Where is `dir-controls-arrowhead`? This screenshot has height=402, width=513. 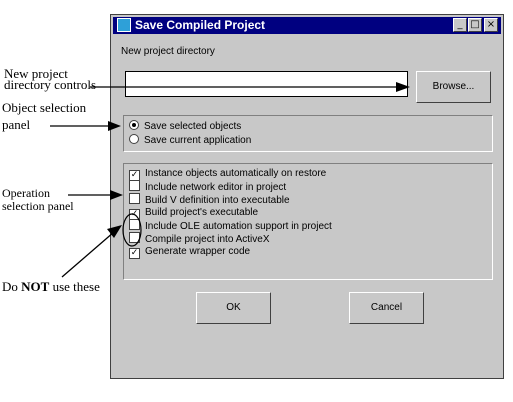 dir-controls-arrowhead is located at coordinates (403, 87).